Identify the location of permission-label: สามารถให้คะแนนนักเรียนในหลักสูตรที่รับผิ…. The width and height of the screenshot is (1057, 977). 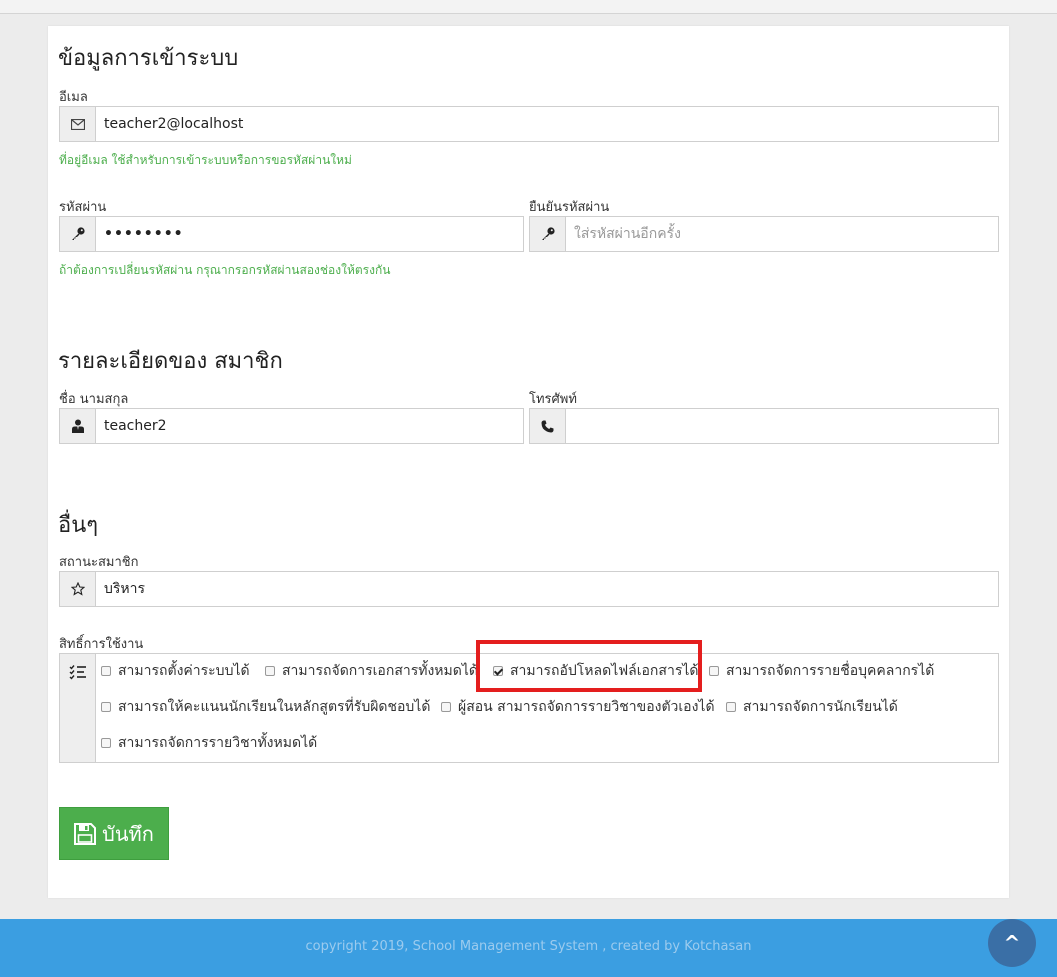
(274, 707).